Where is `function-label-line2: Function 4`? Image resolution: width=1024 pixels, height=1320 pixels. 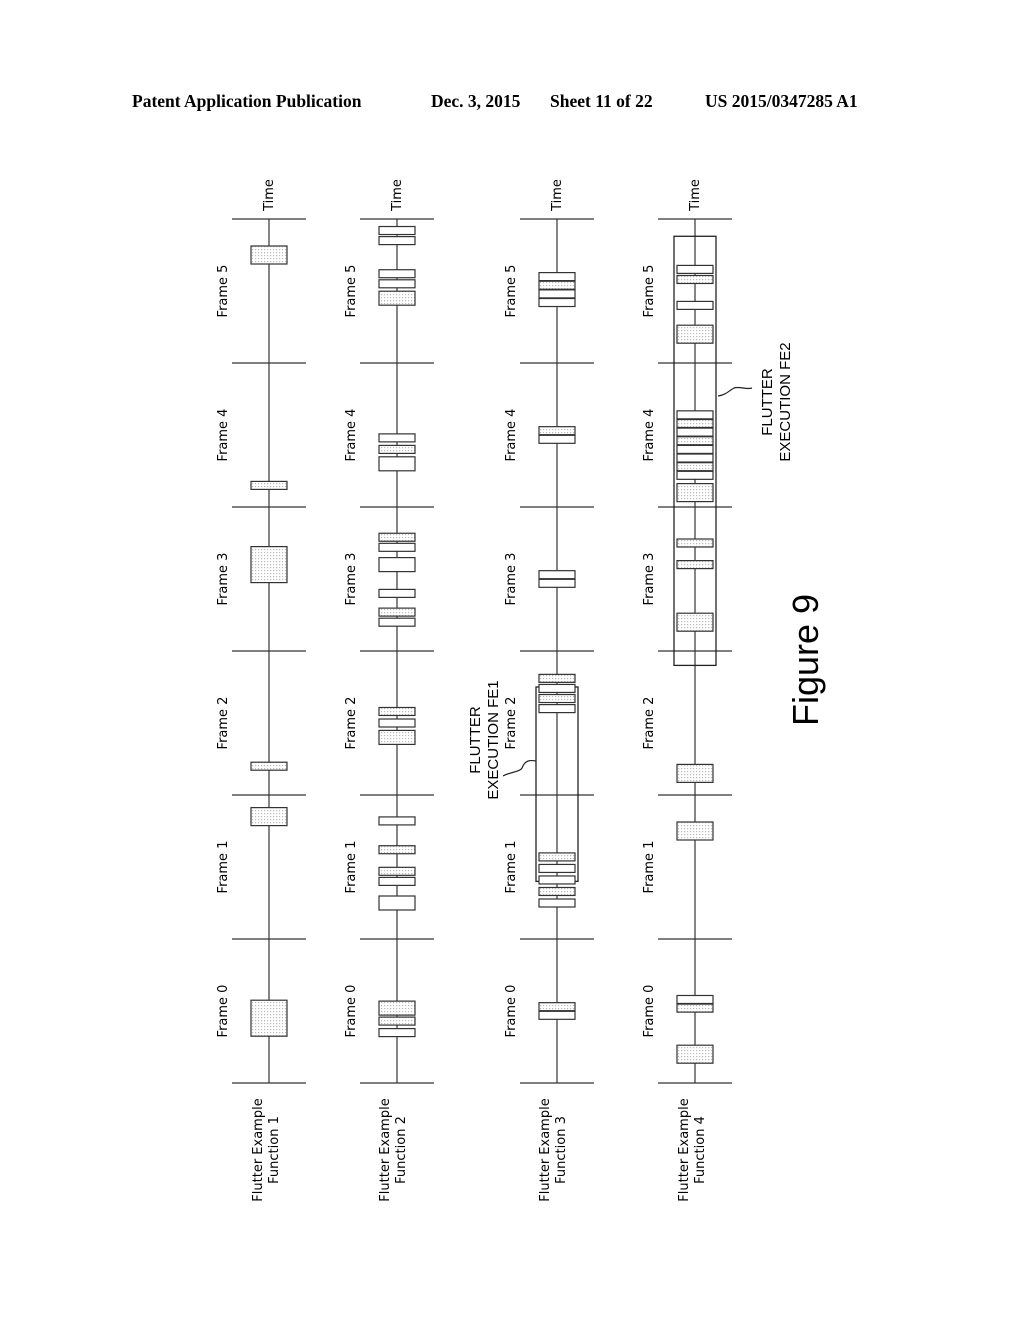 function-label-line2: Function 4 is located at coordinates (700, 1150).